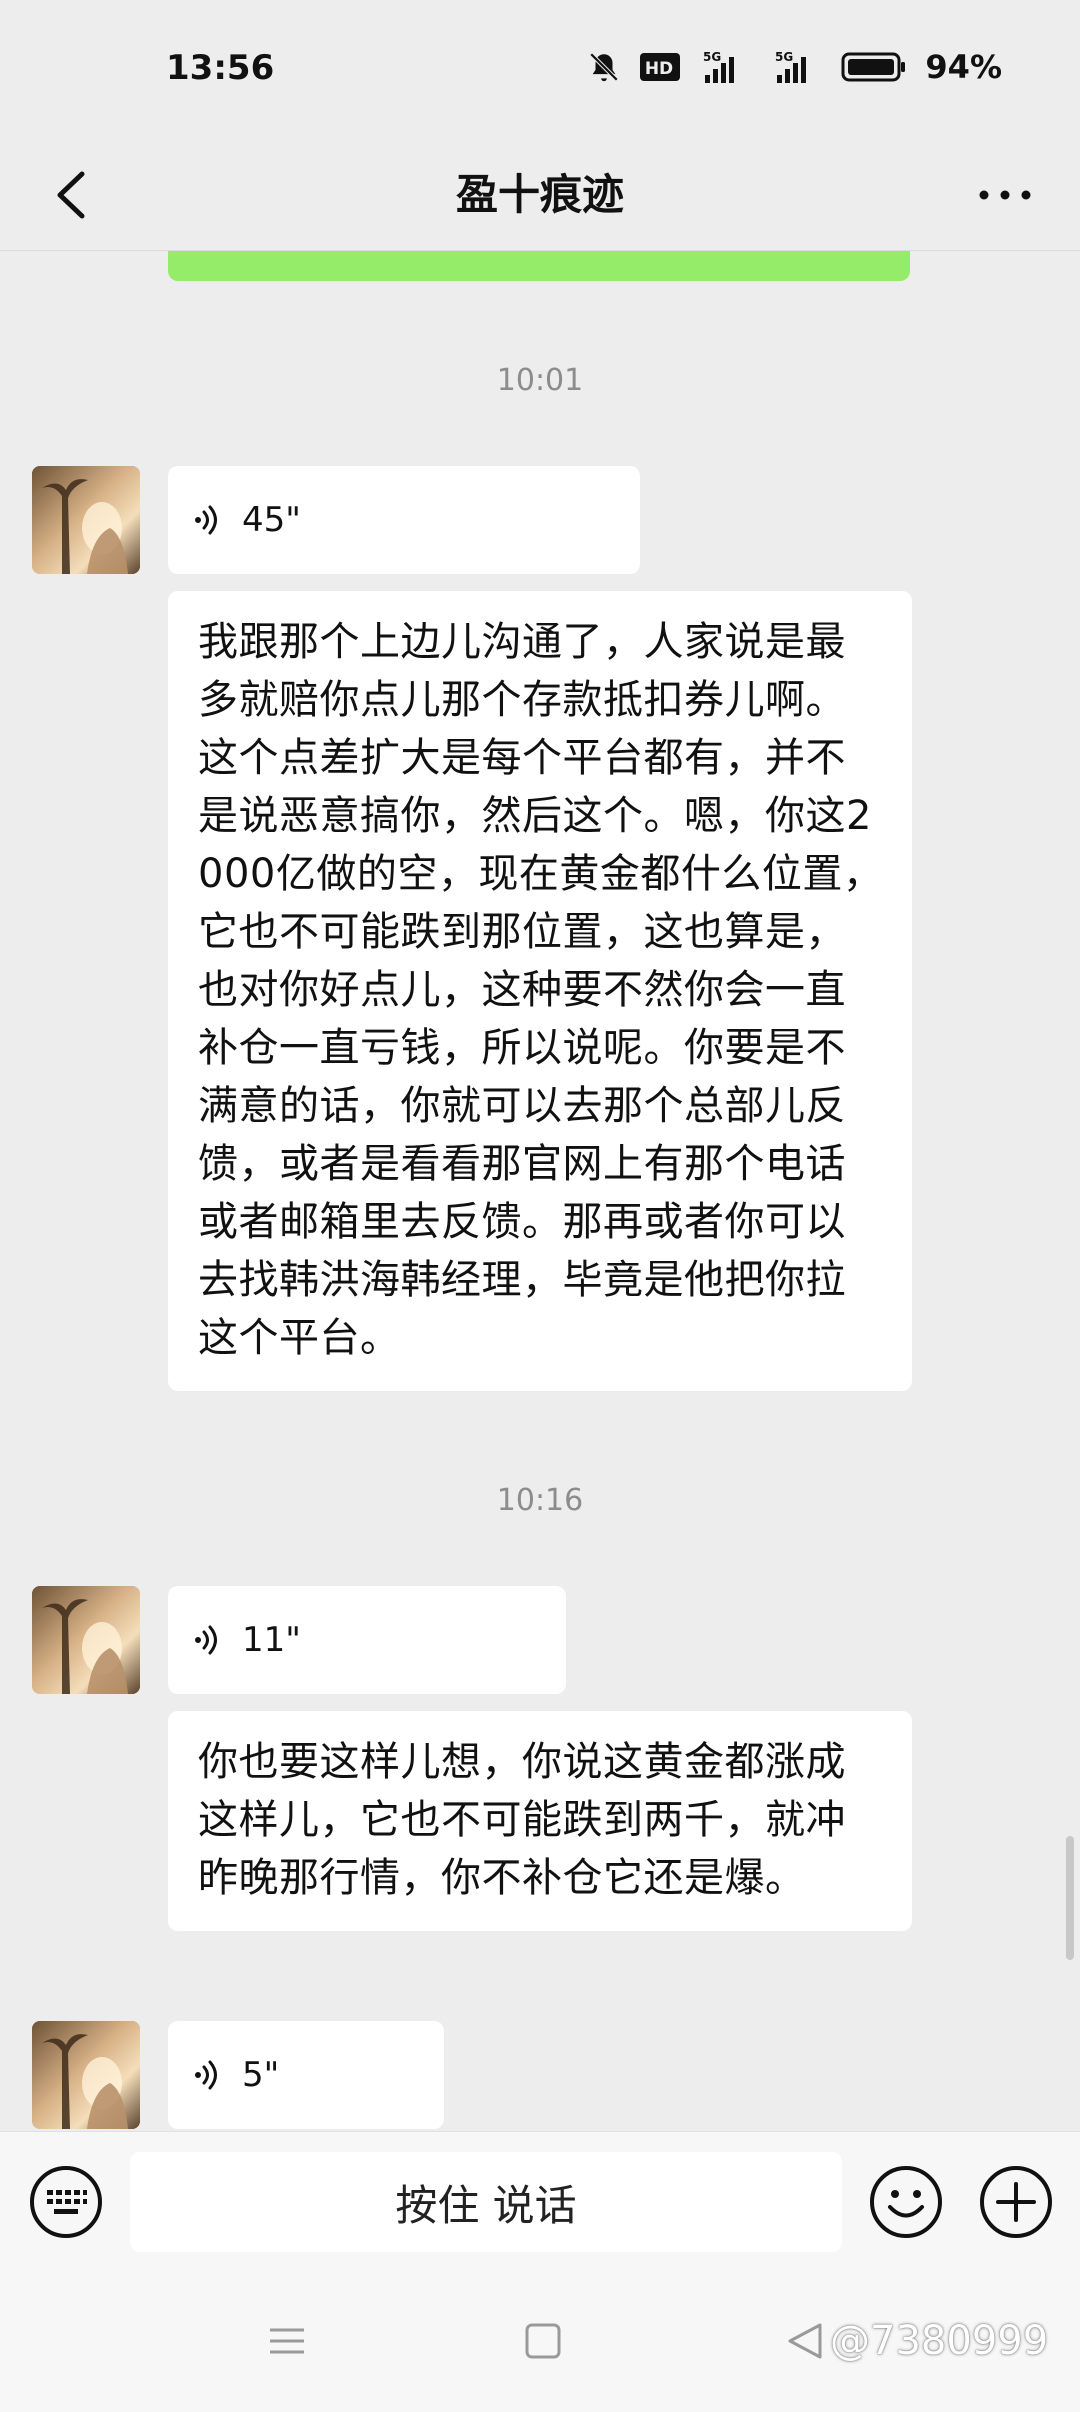  I want to click on status-time: 13:56, so click(220, 68).